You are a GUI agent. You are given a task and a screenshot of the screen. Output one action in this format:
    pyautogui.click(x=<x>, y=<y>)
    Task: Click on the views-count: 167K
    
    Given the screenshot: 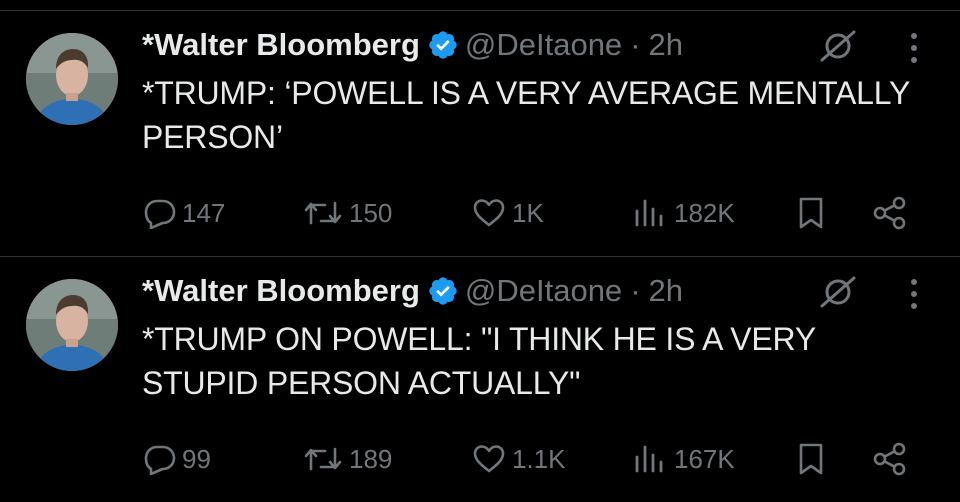 What is the action you would take?
    pyautogui.click(x=704, y=458)
    